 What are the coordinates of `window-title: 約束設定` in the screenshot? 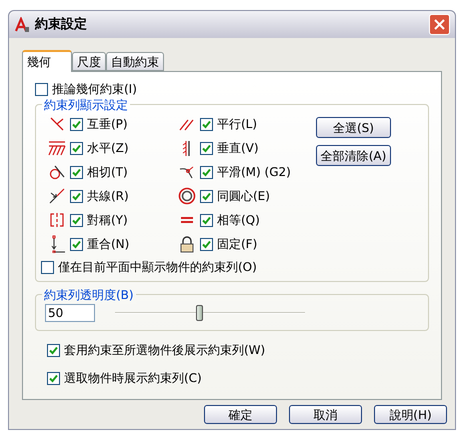 It's located at (61, 25).